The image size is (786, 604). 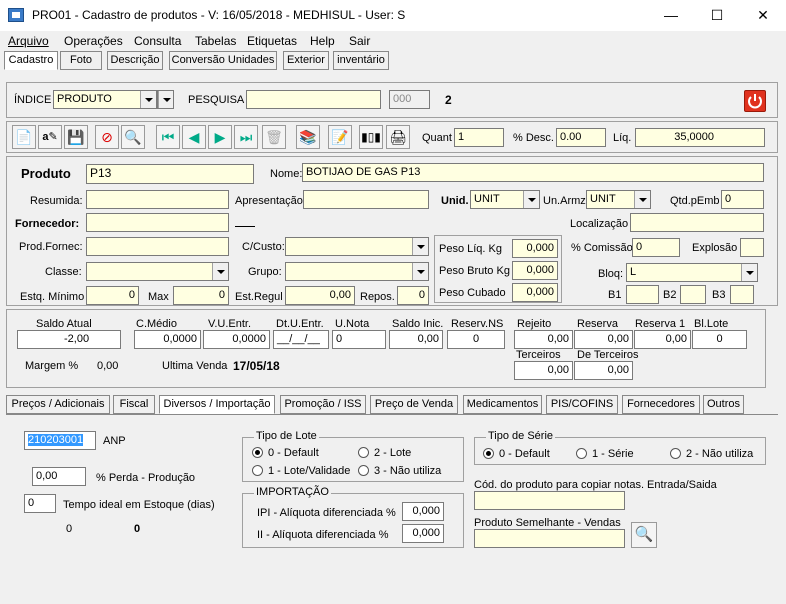 What do you see at coordinates (105, 99) in the screenshot?
I see `indice-select: PRODUTO` at bounding box center [105, 99].